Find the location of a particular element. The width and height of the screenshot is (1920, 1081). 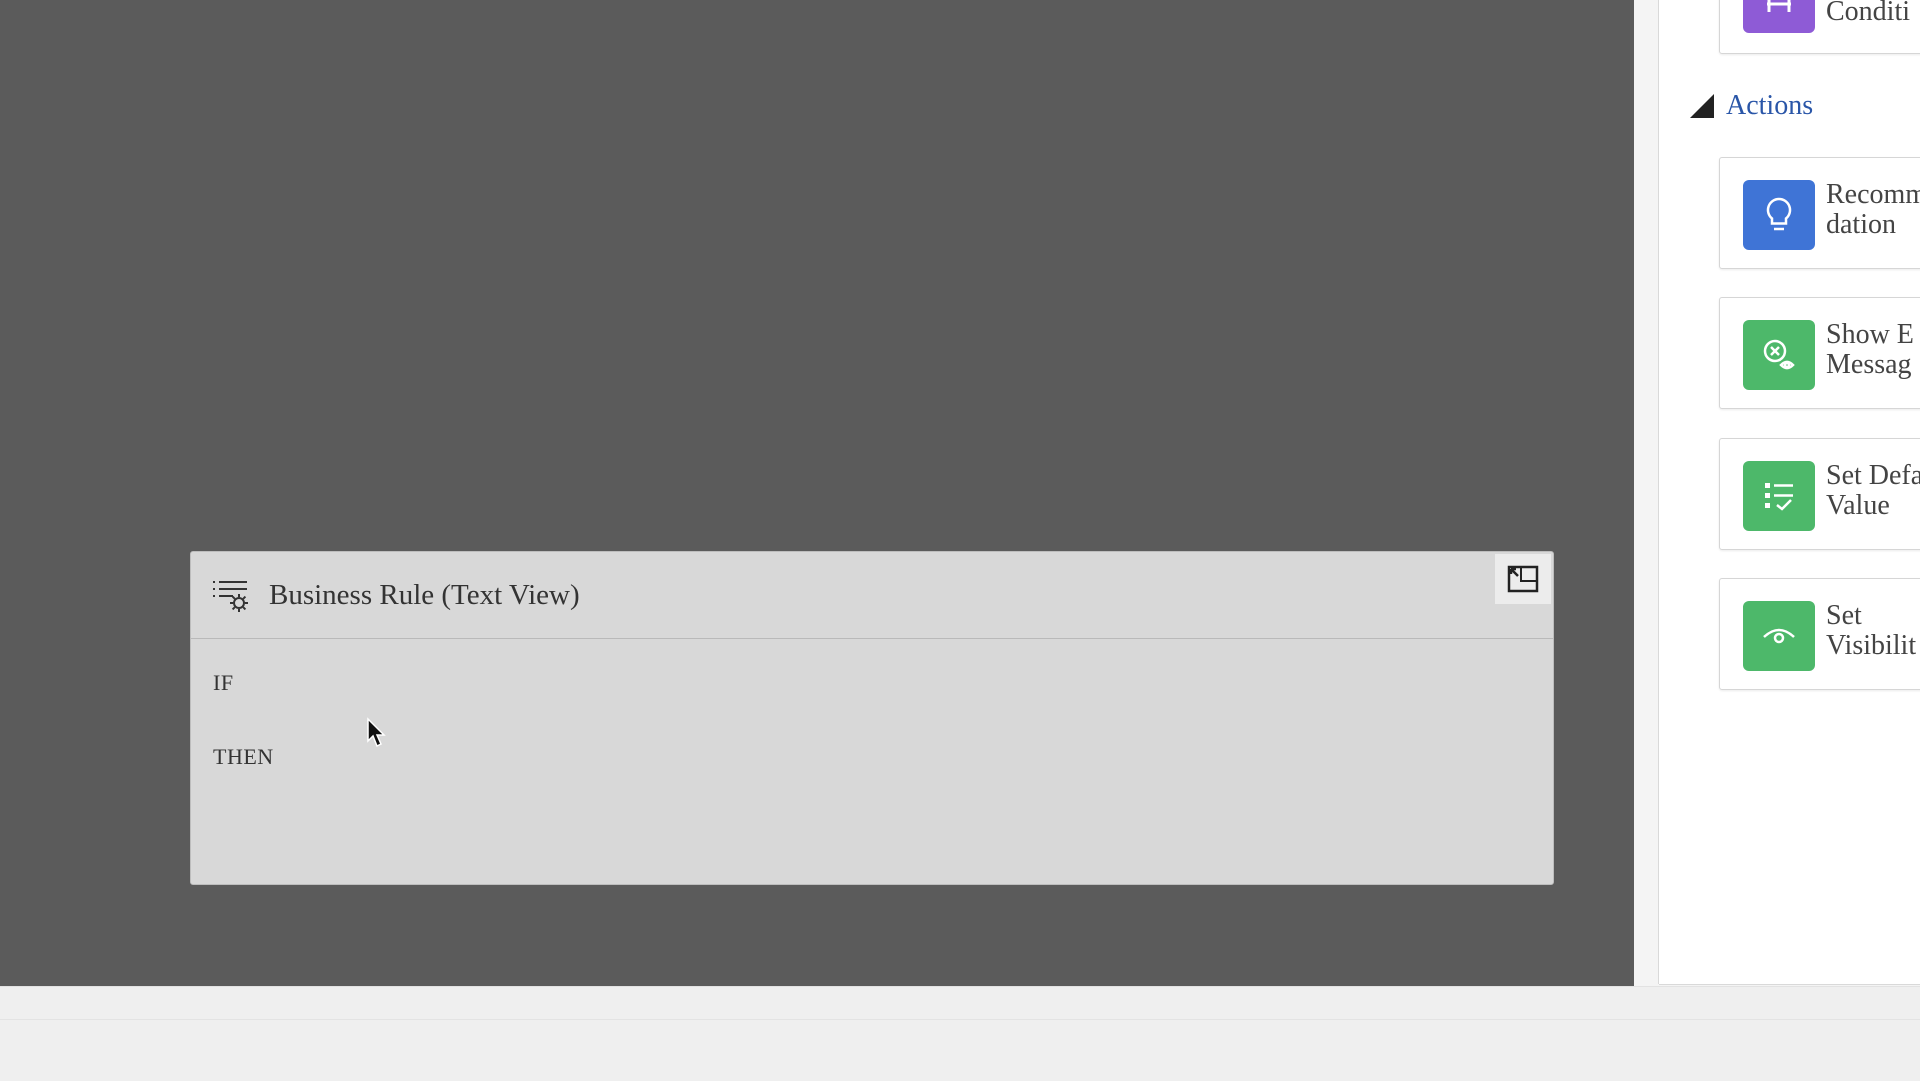

component-tile-show-error-message: Show E Messag is located at coordinates (1819, 353).